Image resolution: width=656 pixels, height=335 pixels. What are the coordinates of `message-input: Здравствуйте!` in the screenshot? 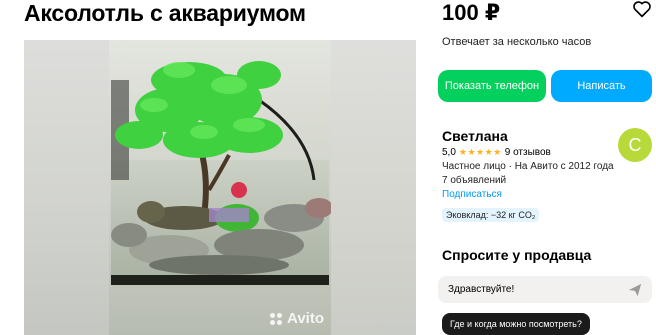 It's located at (545, 289).